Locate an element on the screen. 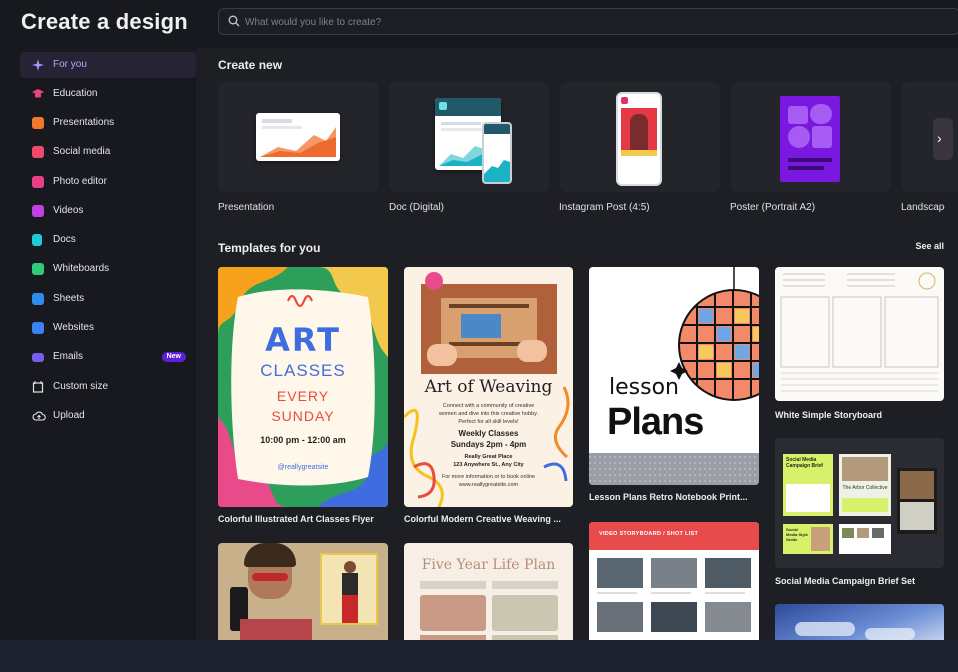  create-doc-card is located at coordinates (469, 137).